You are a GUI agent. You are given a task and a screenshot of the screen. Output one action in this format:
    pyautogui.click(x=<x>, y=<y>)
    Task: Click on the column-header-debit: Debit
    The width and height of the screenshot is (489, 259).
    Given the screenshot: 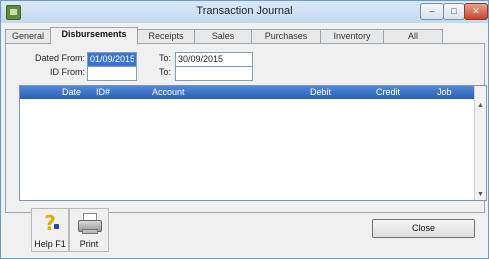 What is the action you would take?
    pyautogui.click(x=320, y=92)
    